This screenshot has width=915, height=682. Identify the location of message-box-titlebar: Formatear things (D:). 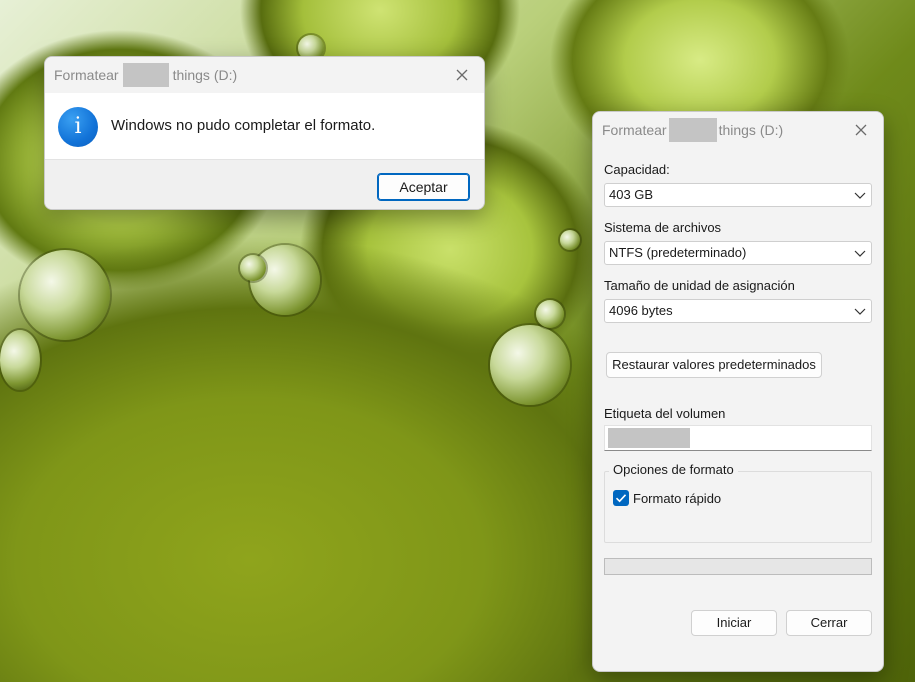
(264, 75).